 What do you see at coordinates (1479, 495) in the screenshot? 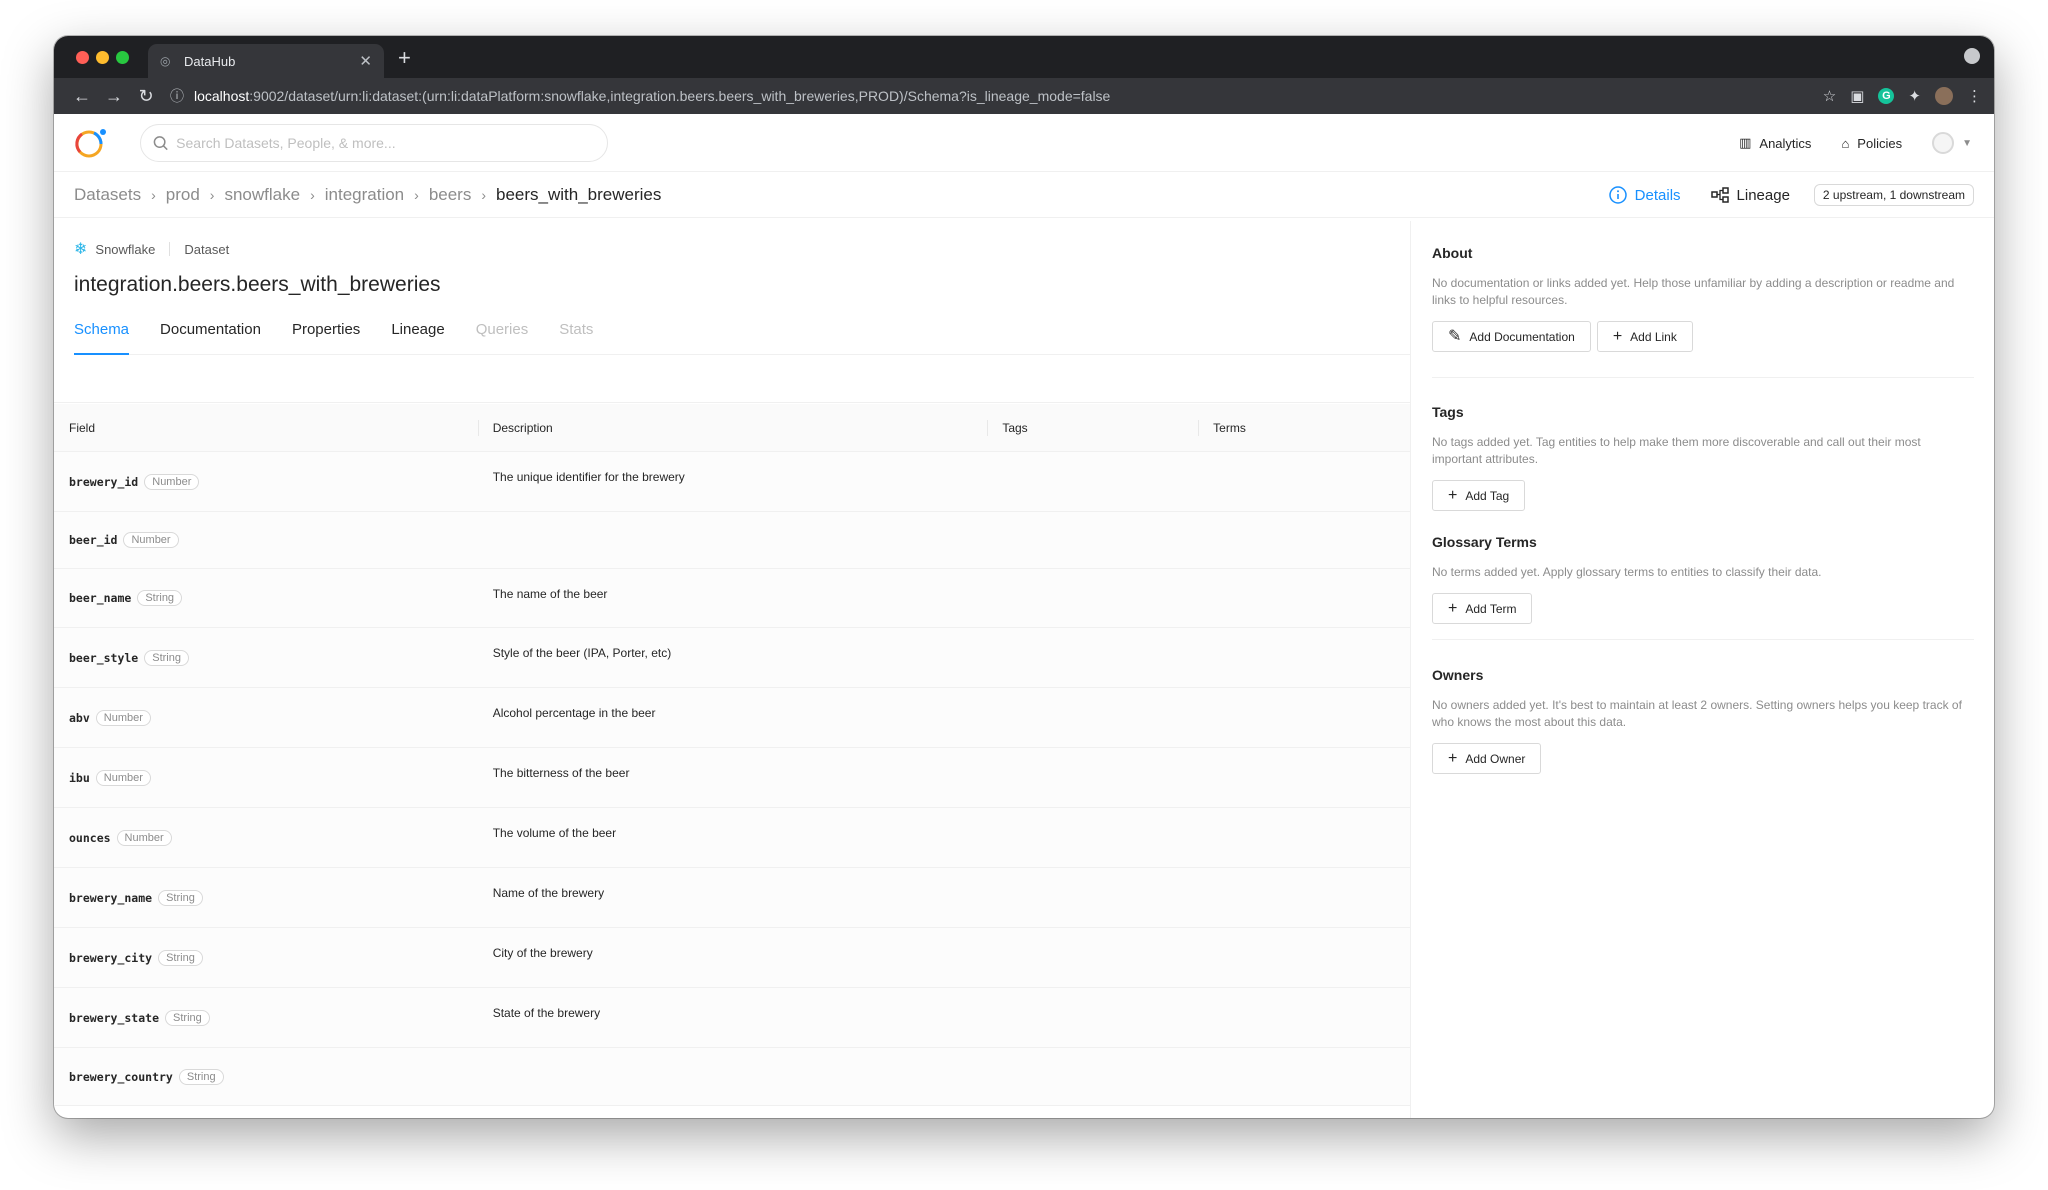
I see `add-tag-button: + Add Tag` at bounding box center [1479, 495].